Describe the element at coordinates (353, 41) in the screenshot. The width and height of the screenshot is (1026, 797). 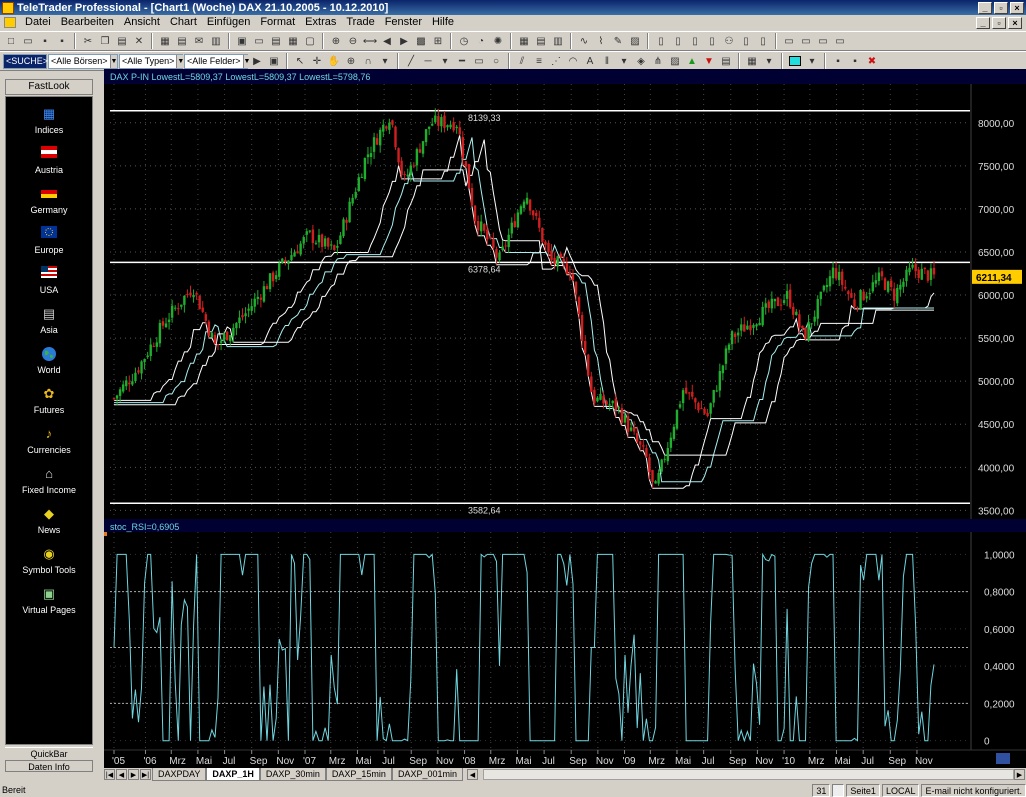
I see `zoom-out-icon: ⊖` at that location.